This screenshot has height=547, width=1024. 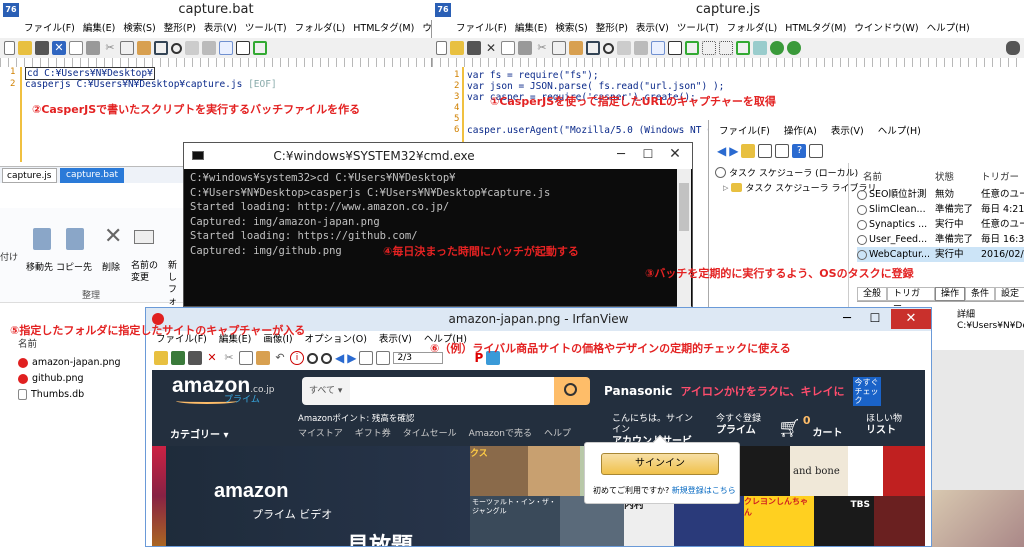 I want to click on ts-menu-help: ヘルプ(H), so click(x=899, y=132).